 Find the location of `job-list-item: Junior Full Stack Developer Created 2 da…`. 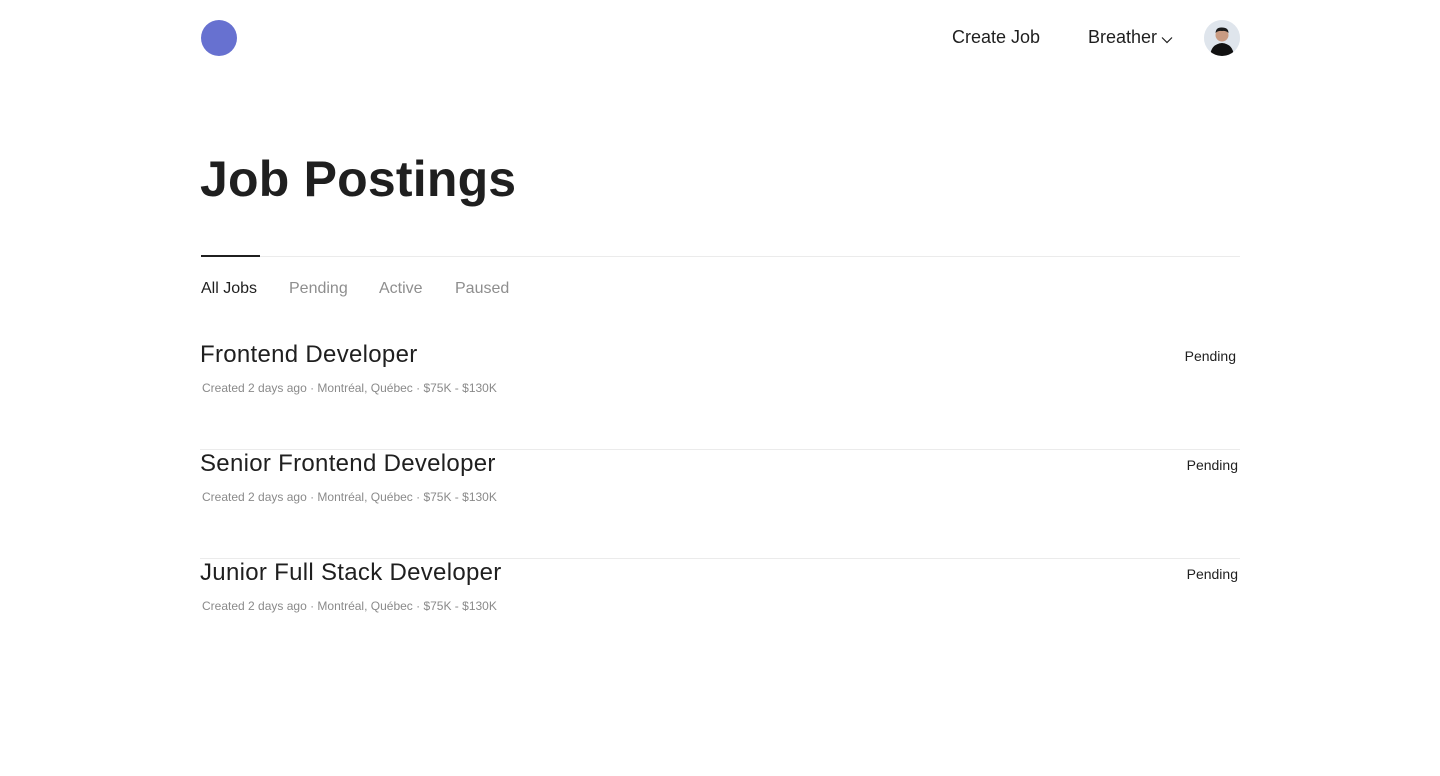

job-list-item: Junior Full Stack Developer Created 2 da… is located at coordinates (720, 613).